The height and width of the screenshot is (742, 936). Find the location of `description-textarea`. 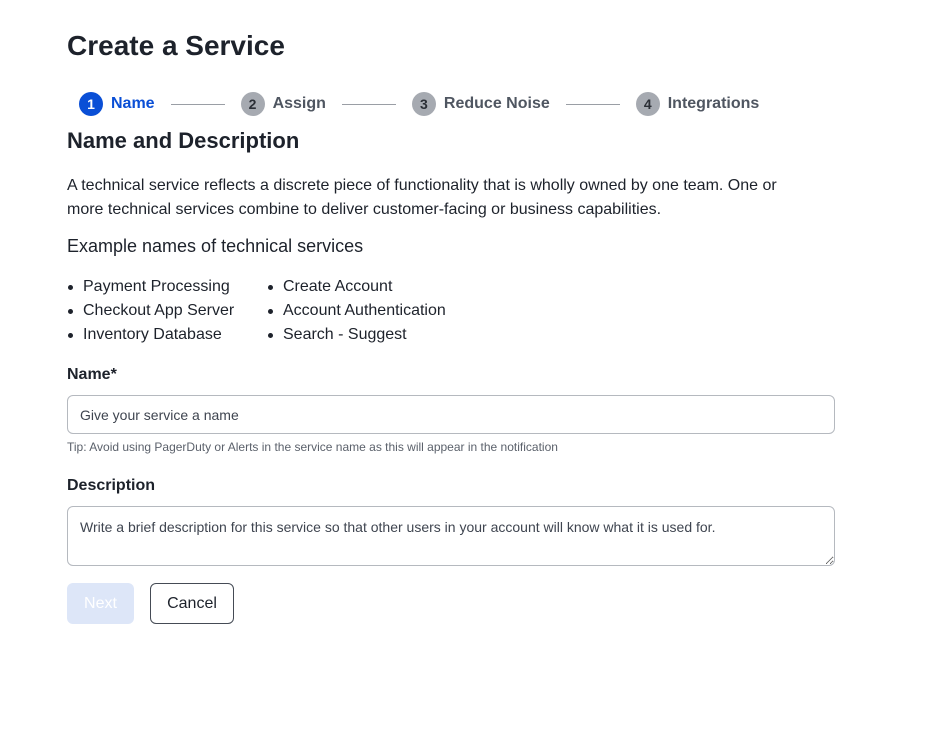

description-textarea is located at coordinates (451, 536).